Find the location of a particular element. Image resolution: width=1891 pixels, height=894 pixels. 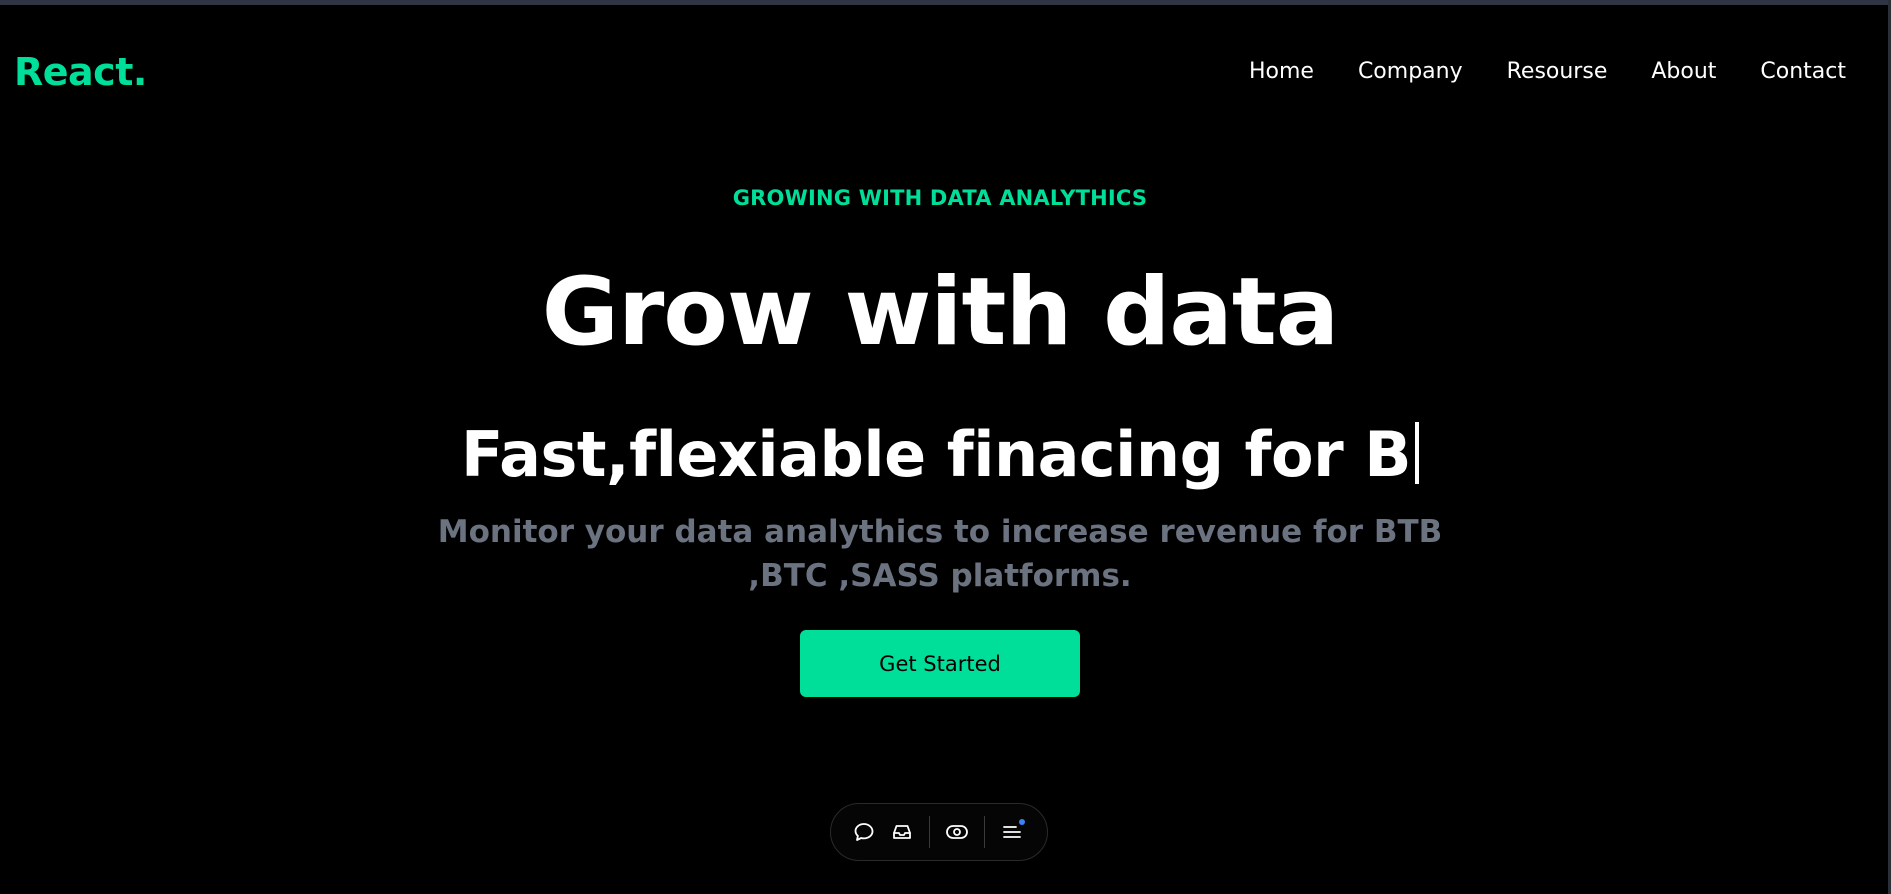

brand-logo: React. is located at coordinates (80, 72).